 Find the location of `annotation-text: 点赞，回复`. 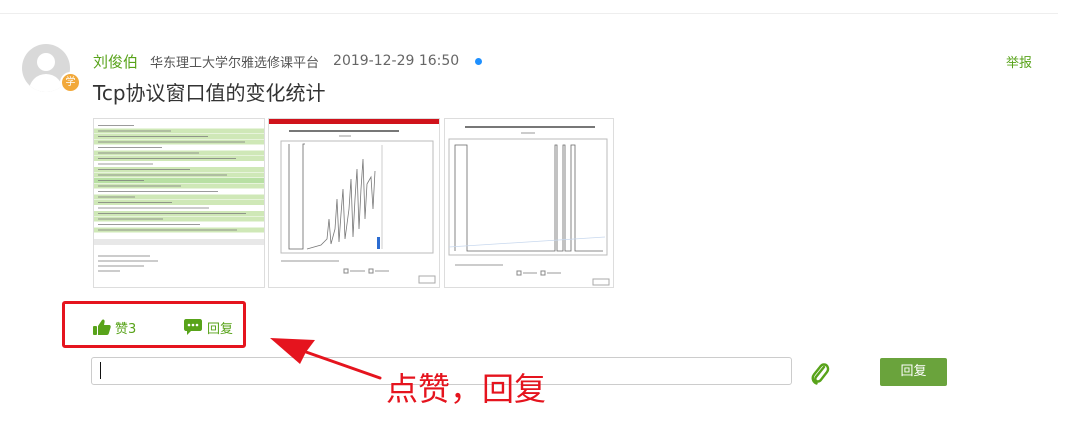

annotation-text: 点赞，回复 is located at coordinates (466, 389).